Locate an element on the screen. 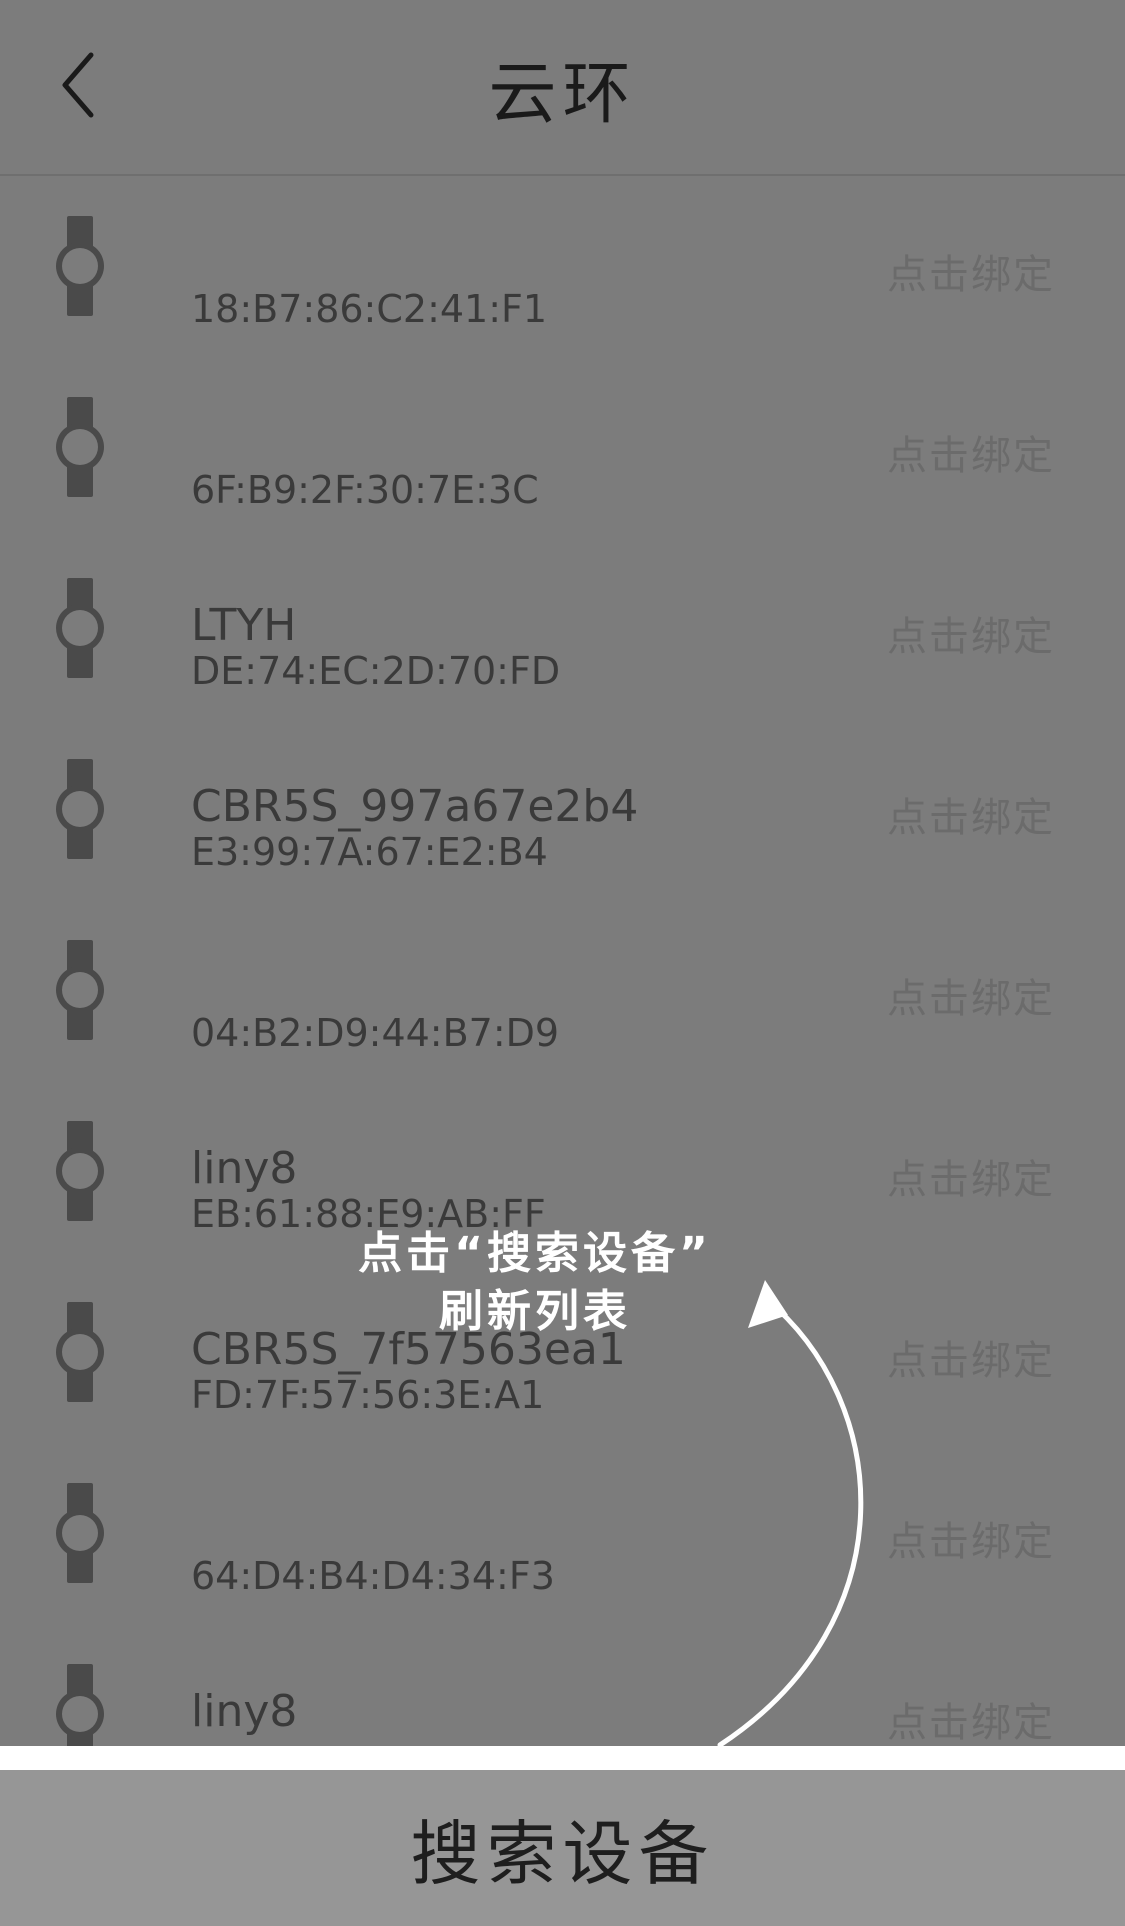  divider is located at coordinates (562, 1758).